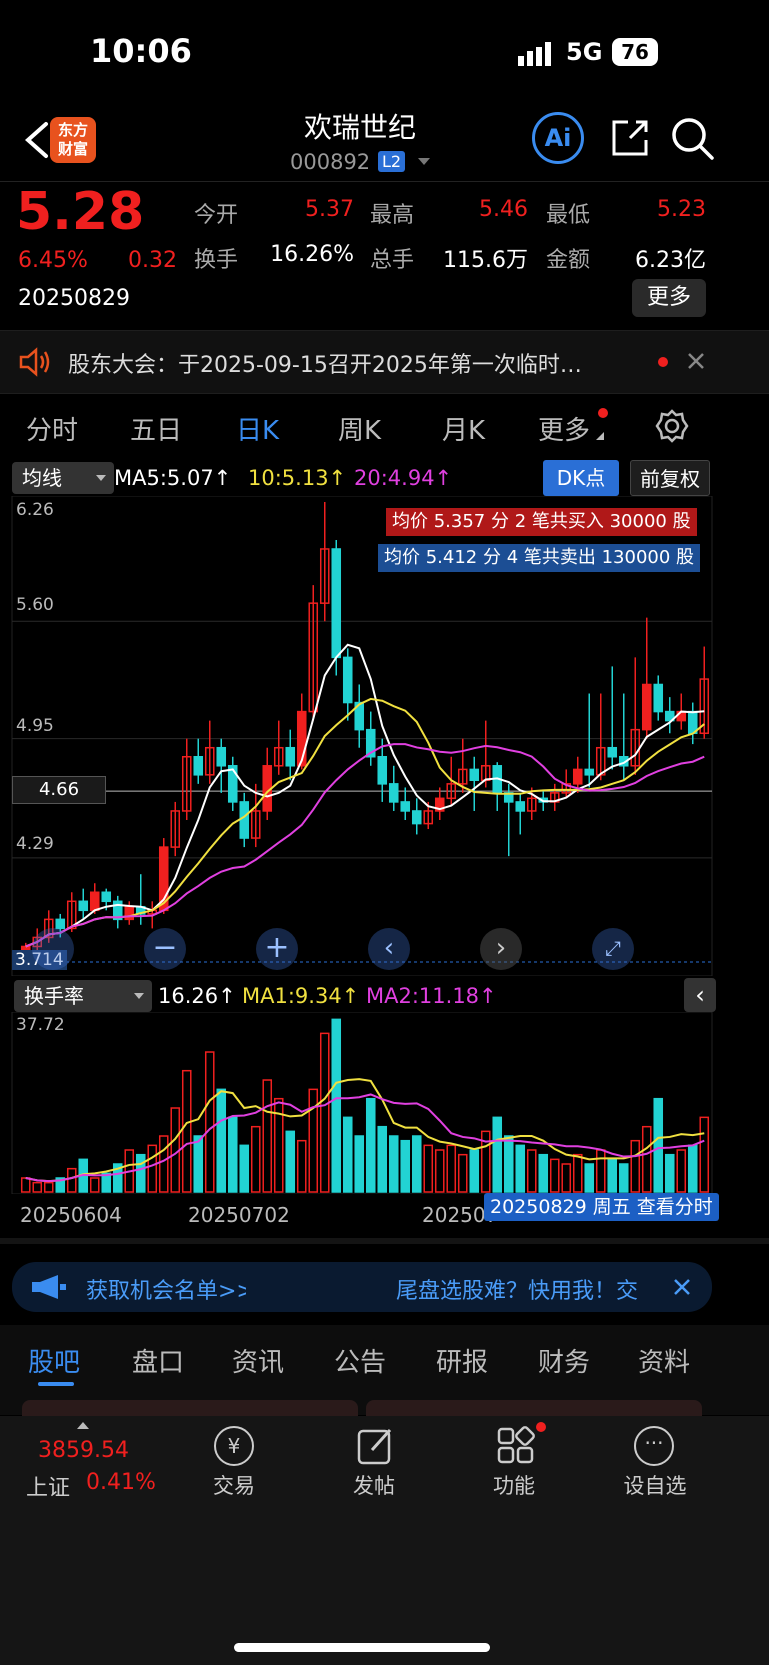 The image size is (769, 1665). Describe the element at coordinates (121, 1482) in the screenshot. I see `index-change: 0.41%` at that location.